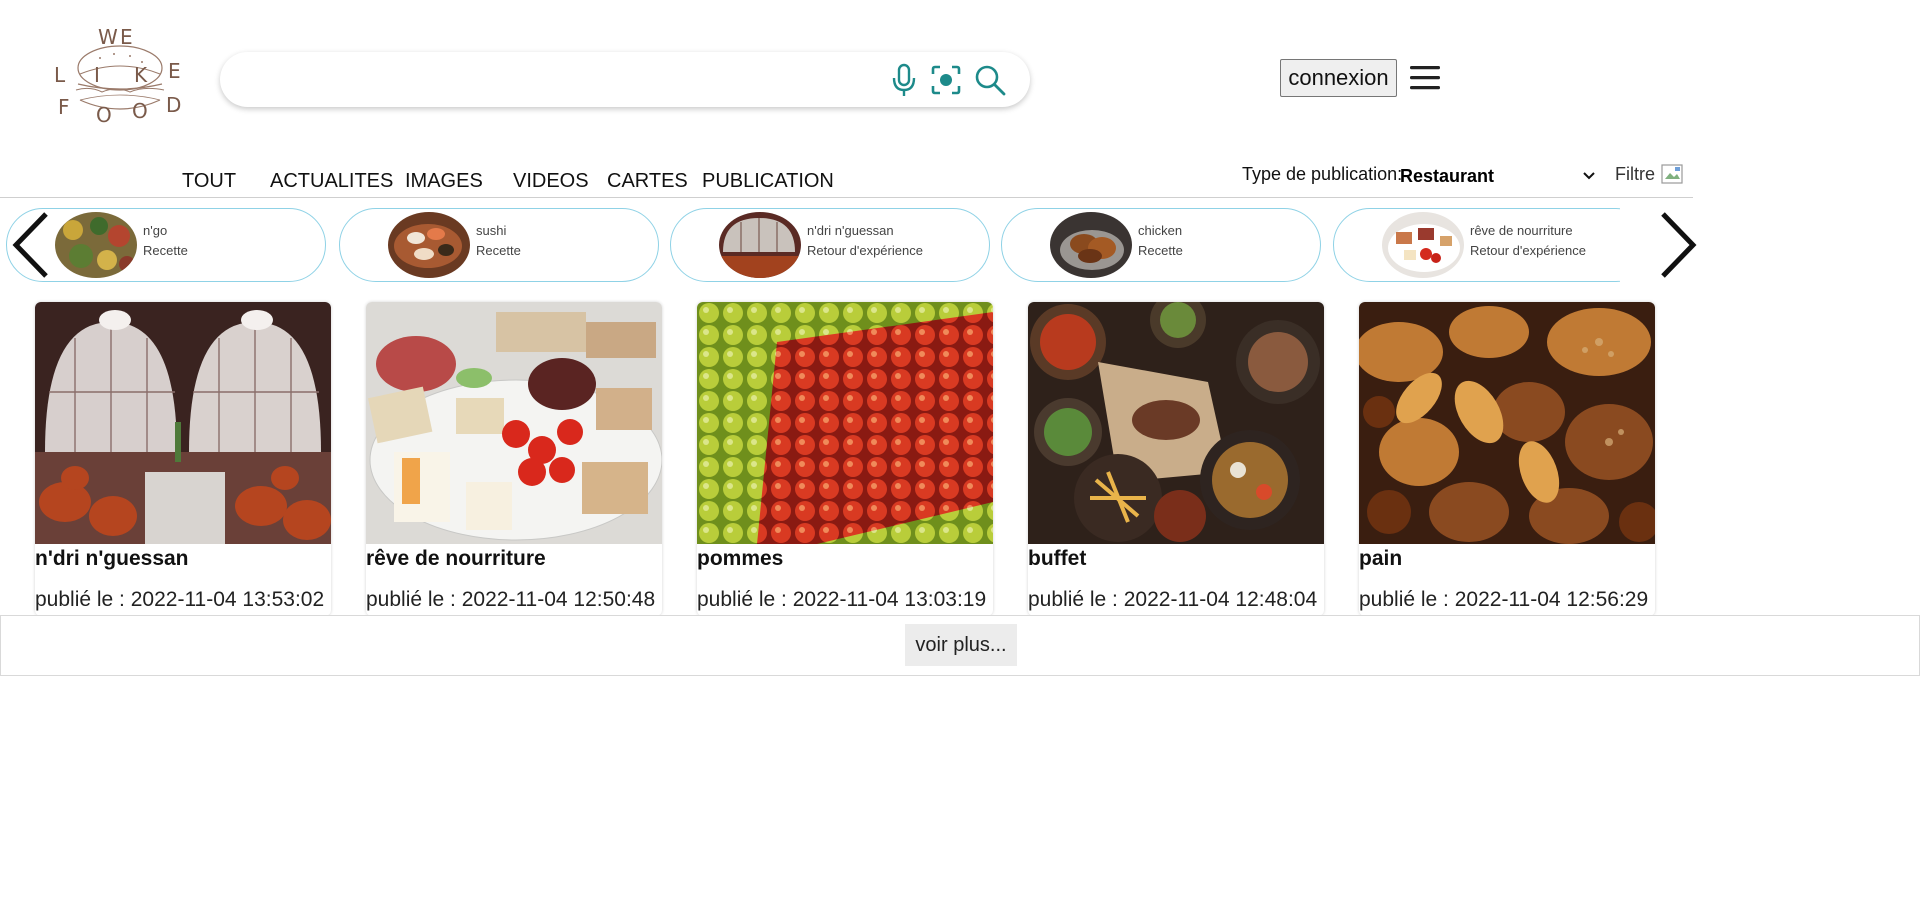 Image resolution: width=1920 pixels, height=912 pixels. I want to click on filter-label: Filtre, so click(1635, 174).